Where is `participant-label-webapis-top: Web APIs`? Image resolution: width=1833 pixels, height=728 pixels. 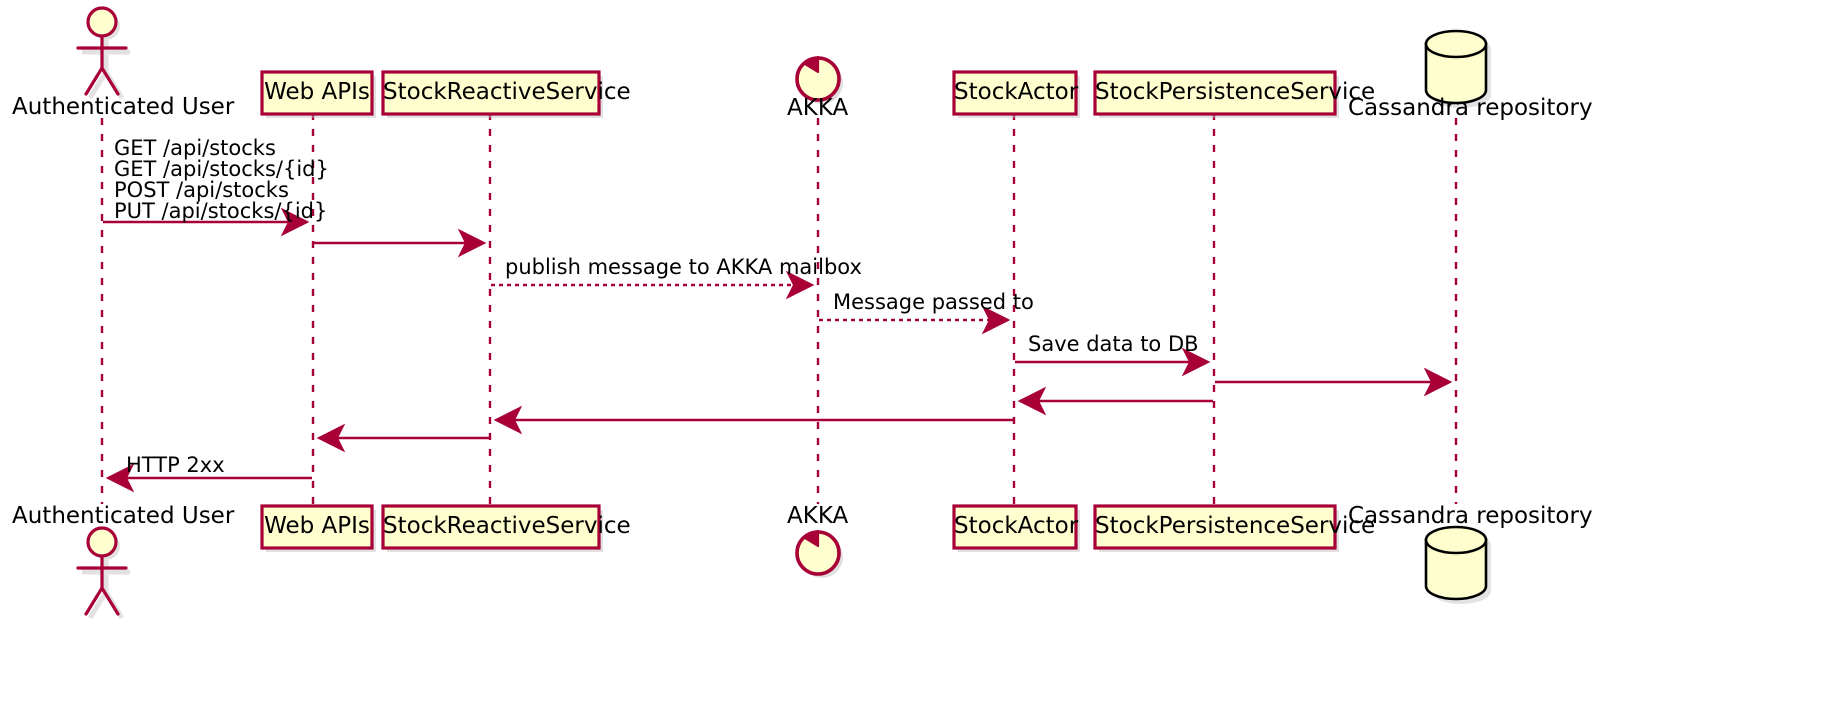
participant-label-webapis-top: Web APIs is located at coordinates (317, 92).